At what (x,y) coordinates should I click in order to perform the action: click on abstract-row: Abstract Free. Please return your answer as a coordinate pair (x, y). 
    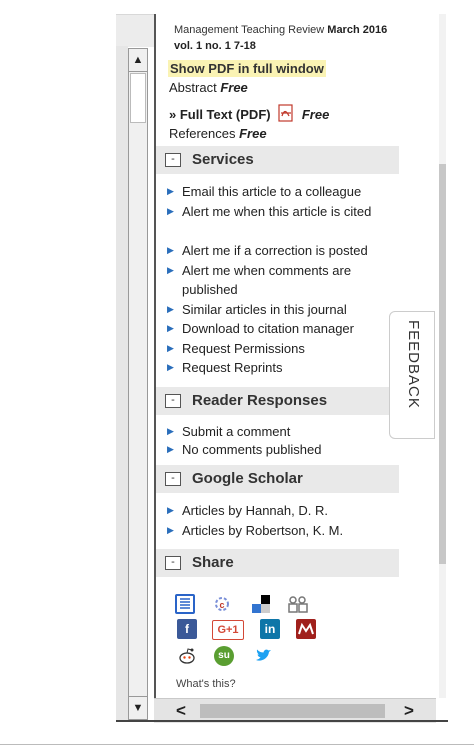
    Looking at the image, I should click on (208, 87).